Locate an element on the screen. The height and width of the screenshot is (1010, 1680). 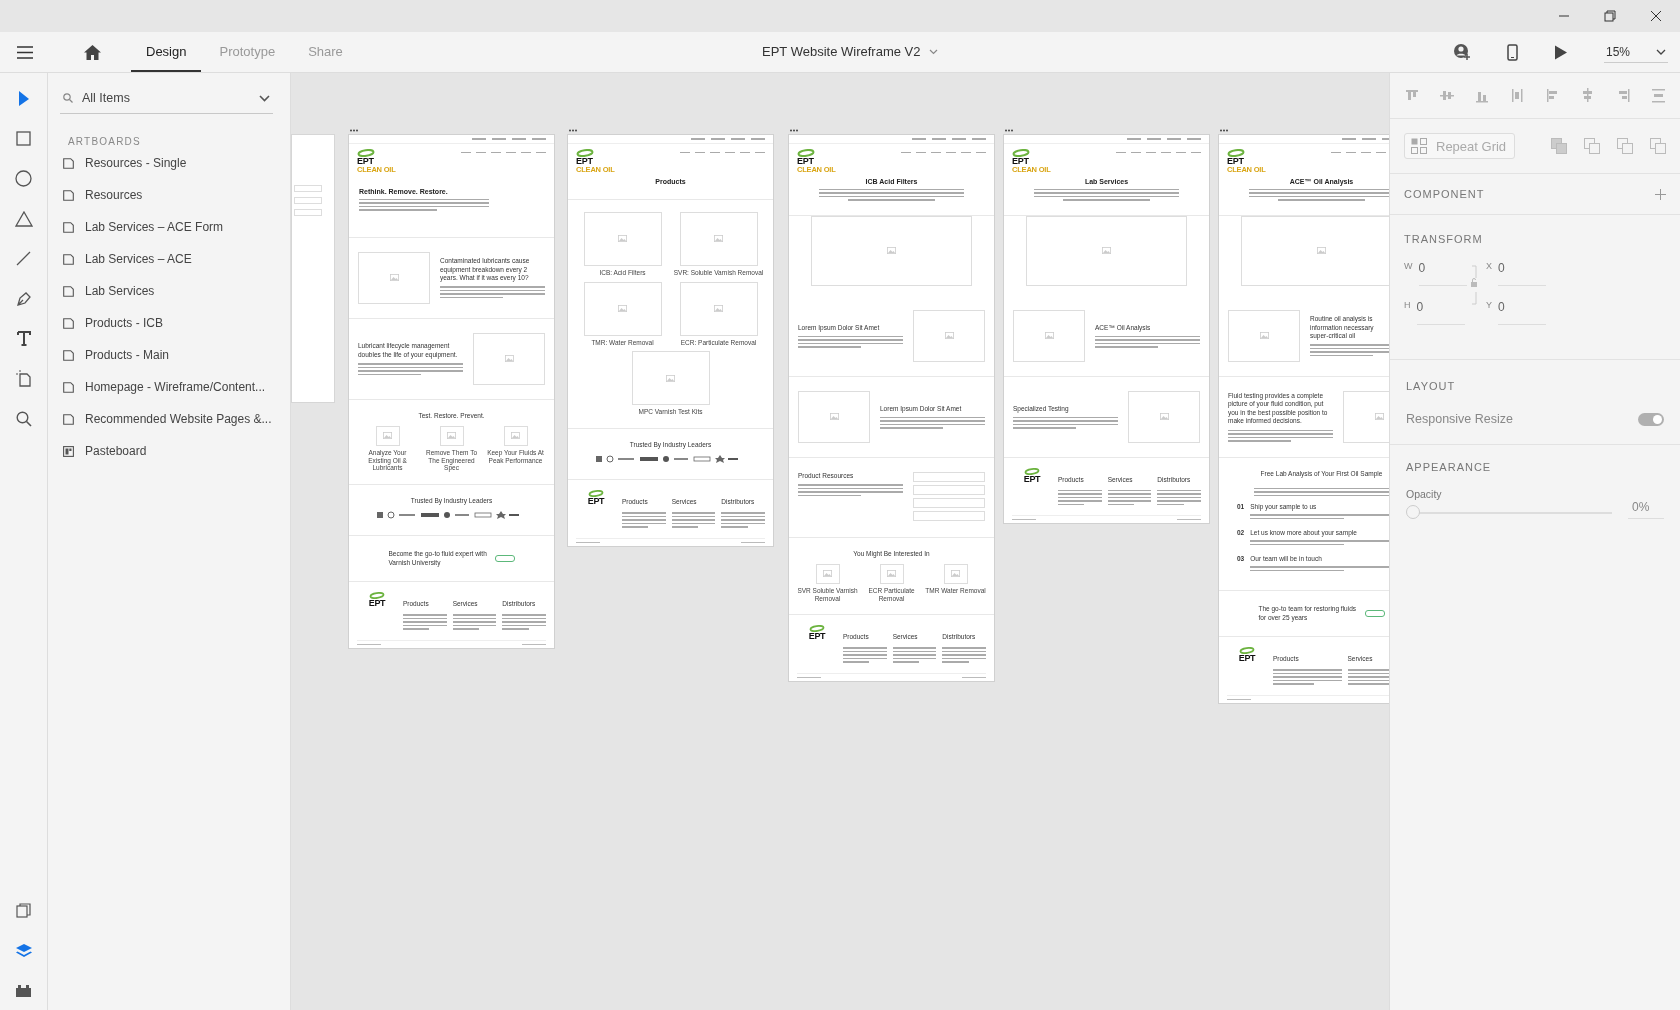
panel-heading: APPEARANCE is located at coordinates (1449, 467).